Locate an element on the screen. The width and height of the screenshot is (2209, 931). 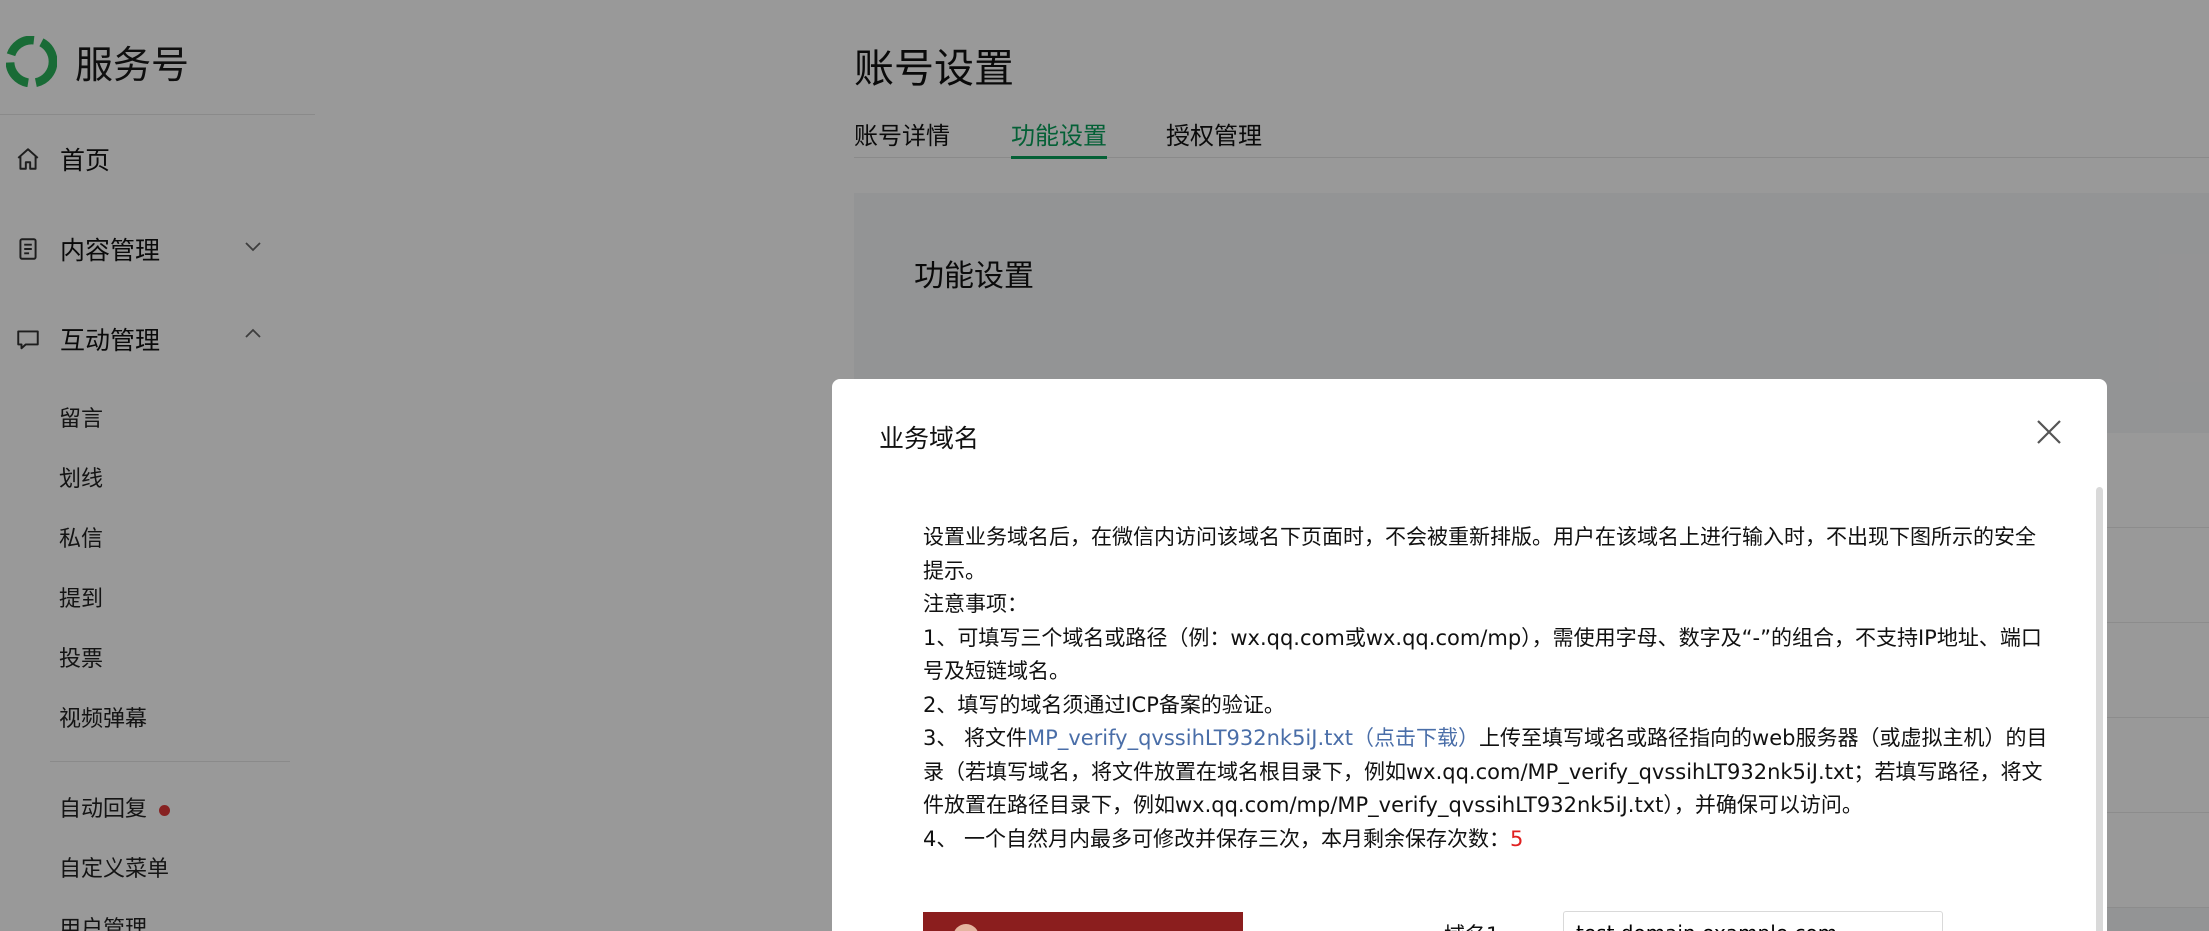
avatar is located at coordinates (966, 927).